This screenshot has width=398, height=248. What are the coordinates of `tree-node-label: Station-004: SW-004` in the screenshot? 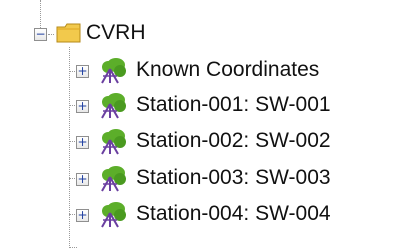 It's located at (233, 214).